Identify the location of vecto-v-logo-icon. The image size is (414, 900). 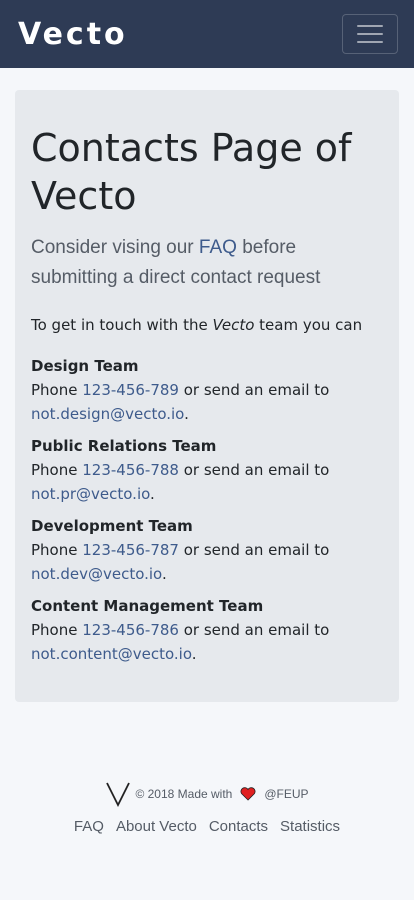
(118, 795).